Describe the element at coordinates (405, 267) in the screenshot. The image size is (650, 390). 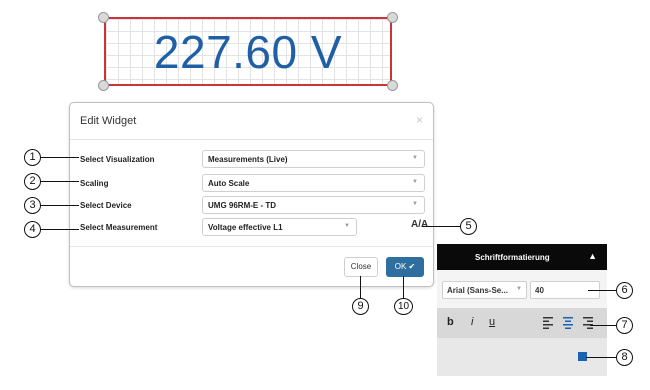
I see `ok-button: OK ✔` at that location.